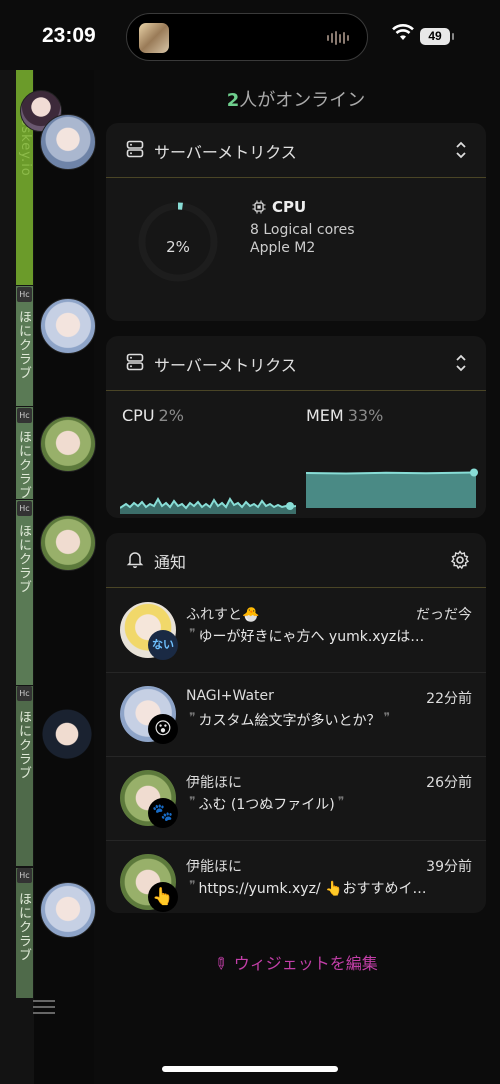 Image resolution: width=500 pixels, height=1084 pixels. What do you see at coordinates (25, 145) in the screenshot?
I see `account-label: isskey.io` at bounding box center [25, 145].